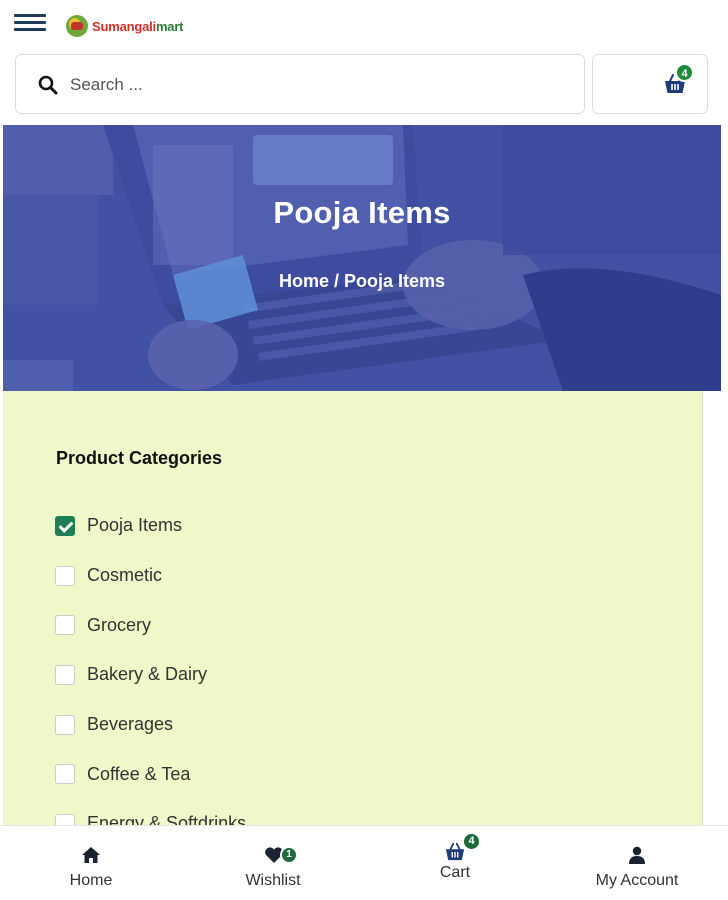 This screenshot has width=728, height=900. Describe the element at coordinates (650, 84) in the screenshot. I see `header-cart-button: 4` at that location.